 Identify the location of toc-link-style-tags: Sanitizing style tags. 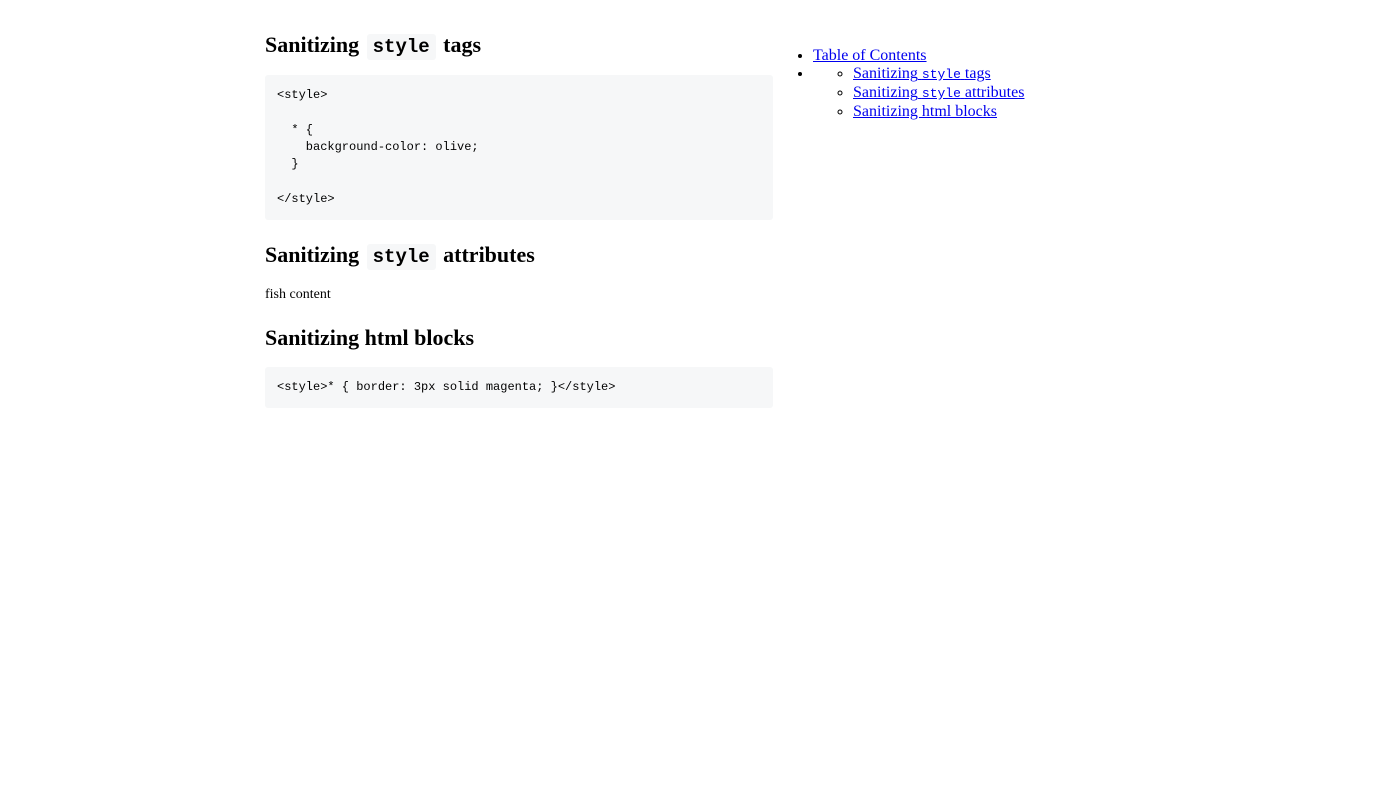
(922, 73).